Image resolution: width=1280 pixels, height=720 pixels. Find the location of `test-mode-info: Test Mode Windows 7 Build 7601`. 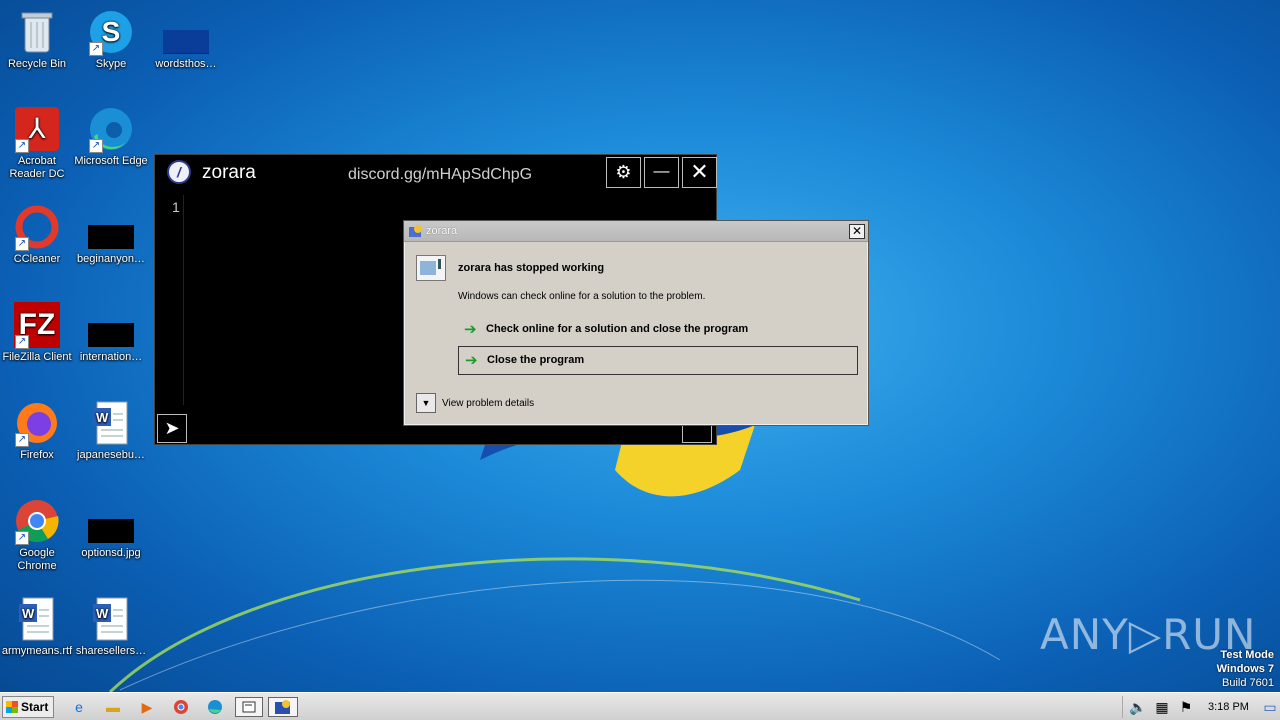

test-mode-info: Test Mode Windows 7 Build 7601 is located at coordinates (1245, 669).